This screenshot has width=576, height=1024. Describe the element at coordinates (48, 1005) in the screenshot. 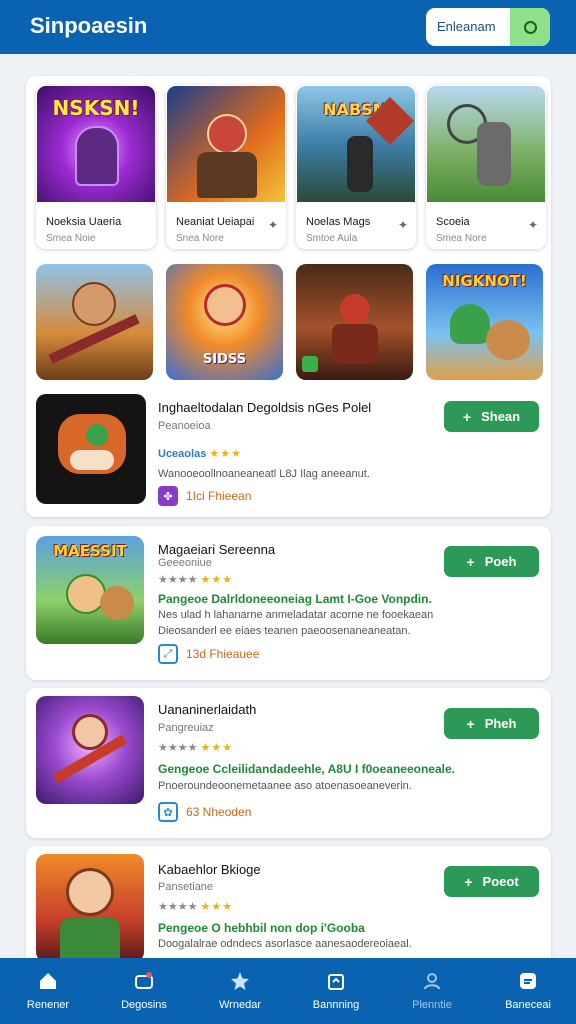

I see `nav-label: Renener` at that location.